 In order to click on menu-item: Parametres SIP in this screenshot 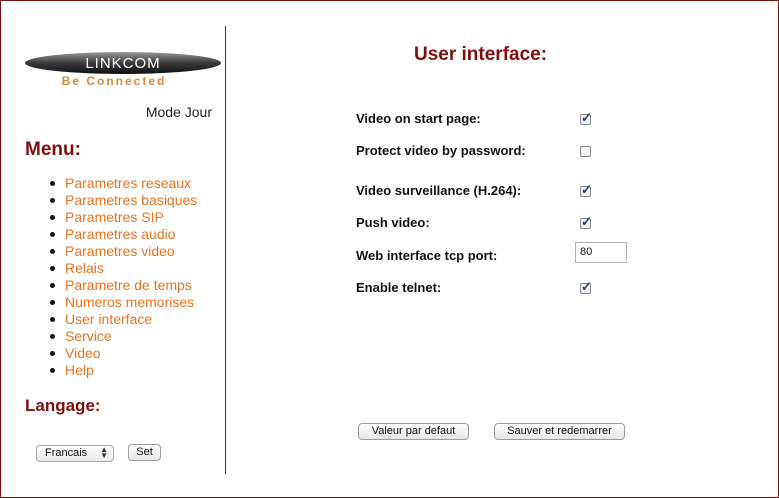, I will do `click(122, 217)`.